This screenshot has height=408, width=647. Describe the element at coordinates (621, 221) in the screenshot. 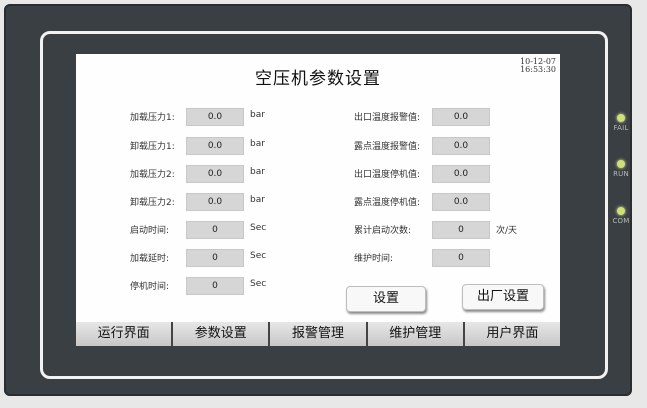

I see `led-label: COM` at that location.